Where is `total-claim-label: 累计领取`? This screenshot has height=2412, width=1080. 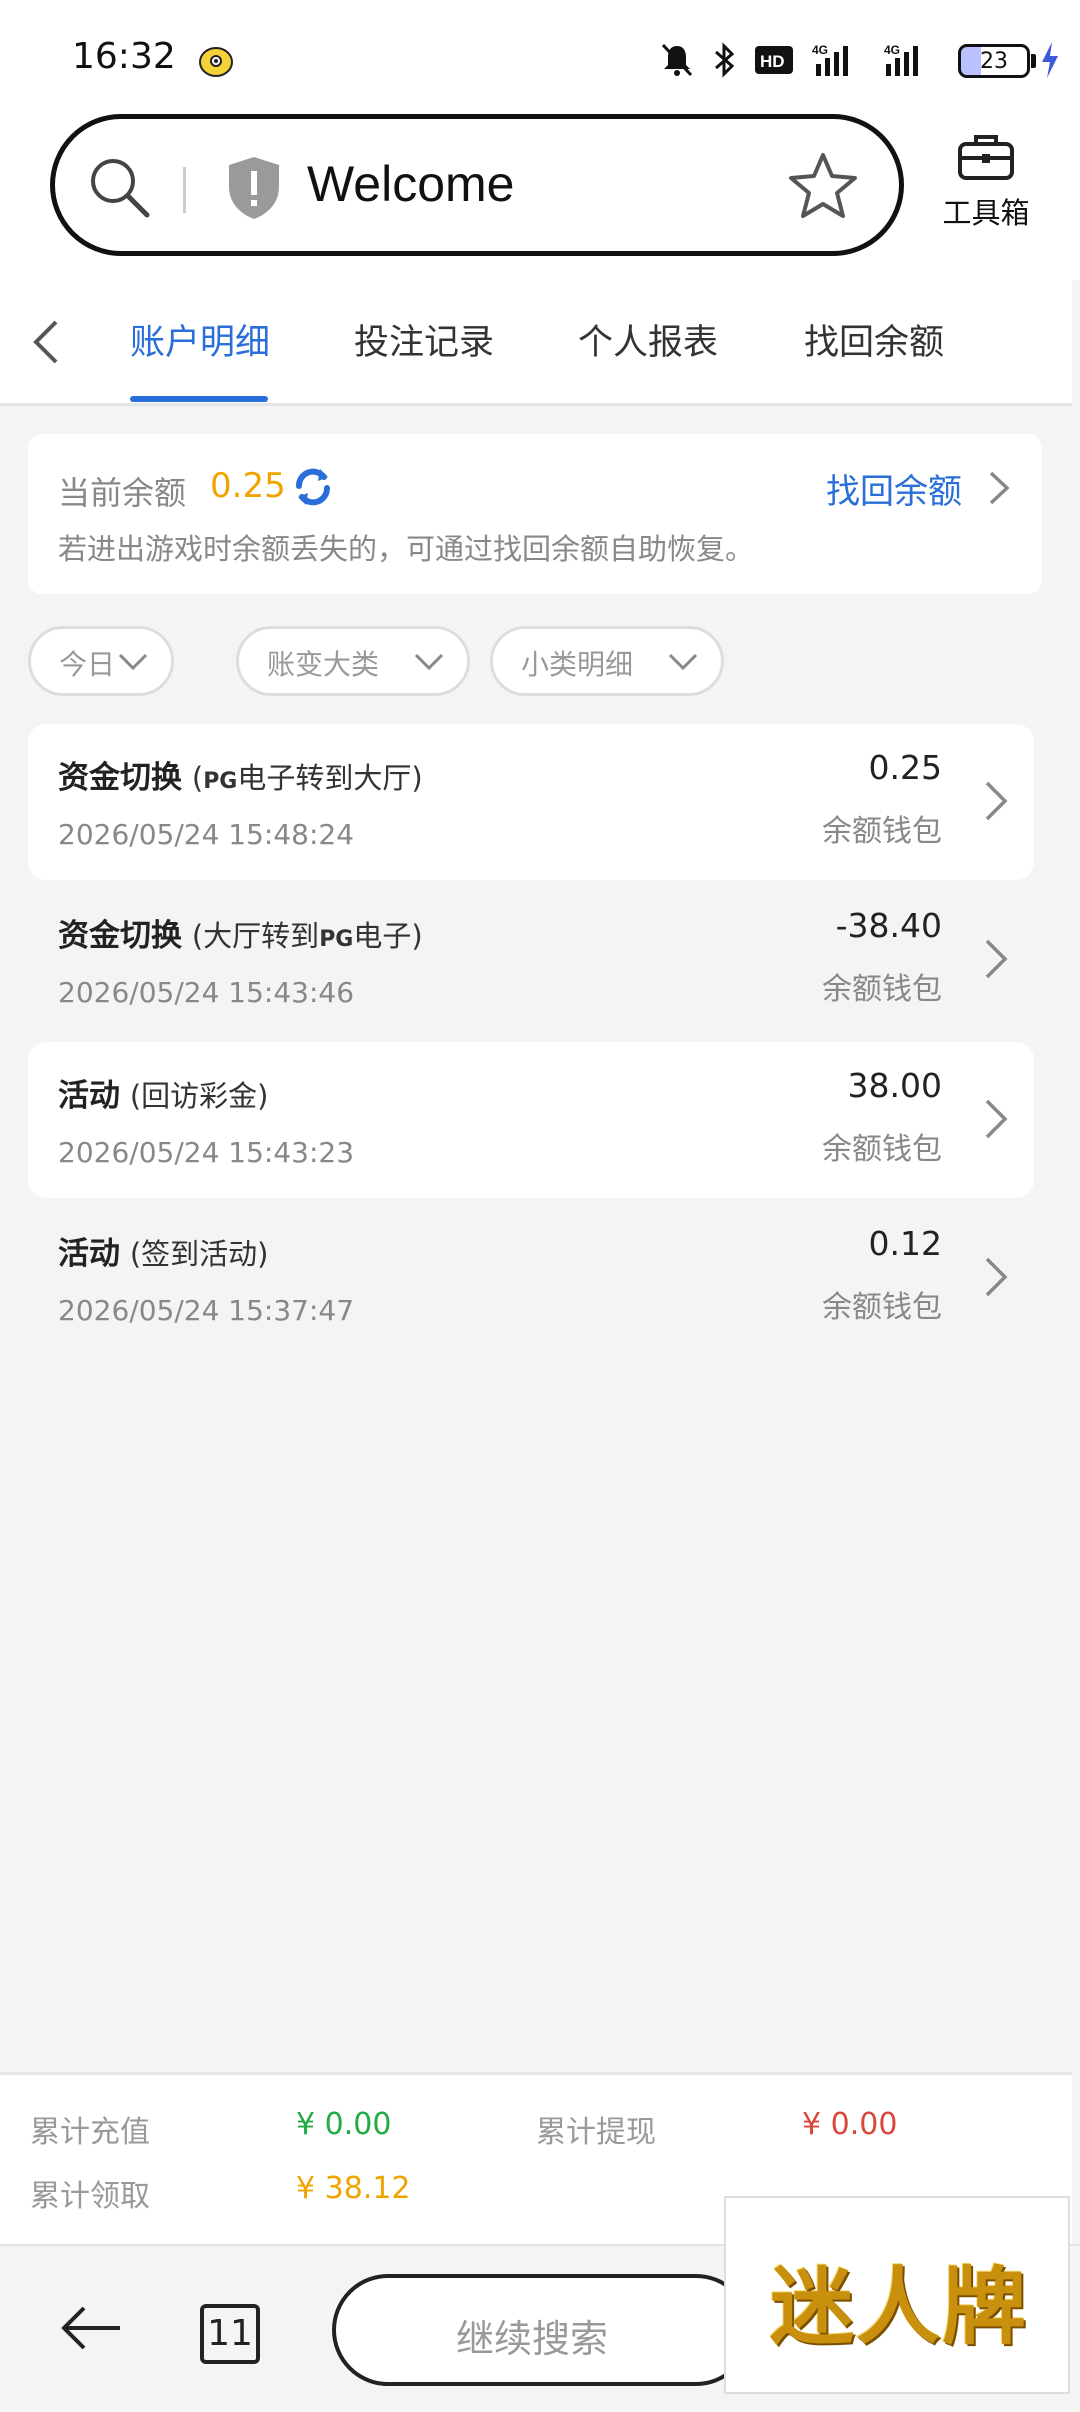
total-claim-label: 累计领取 is located at coordinates (90, 2196).